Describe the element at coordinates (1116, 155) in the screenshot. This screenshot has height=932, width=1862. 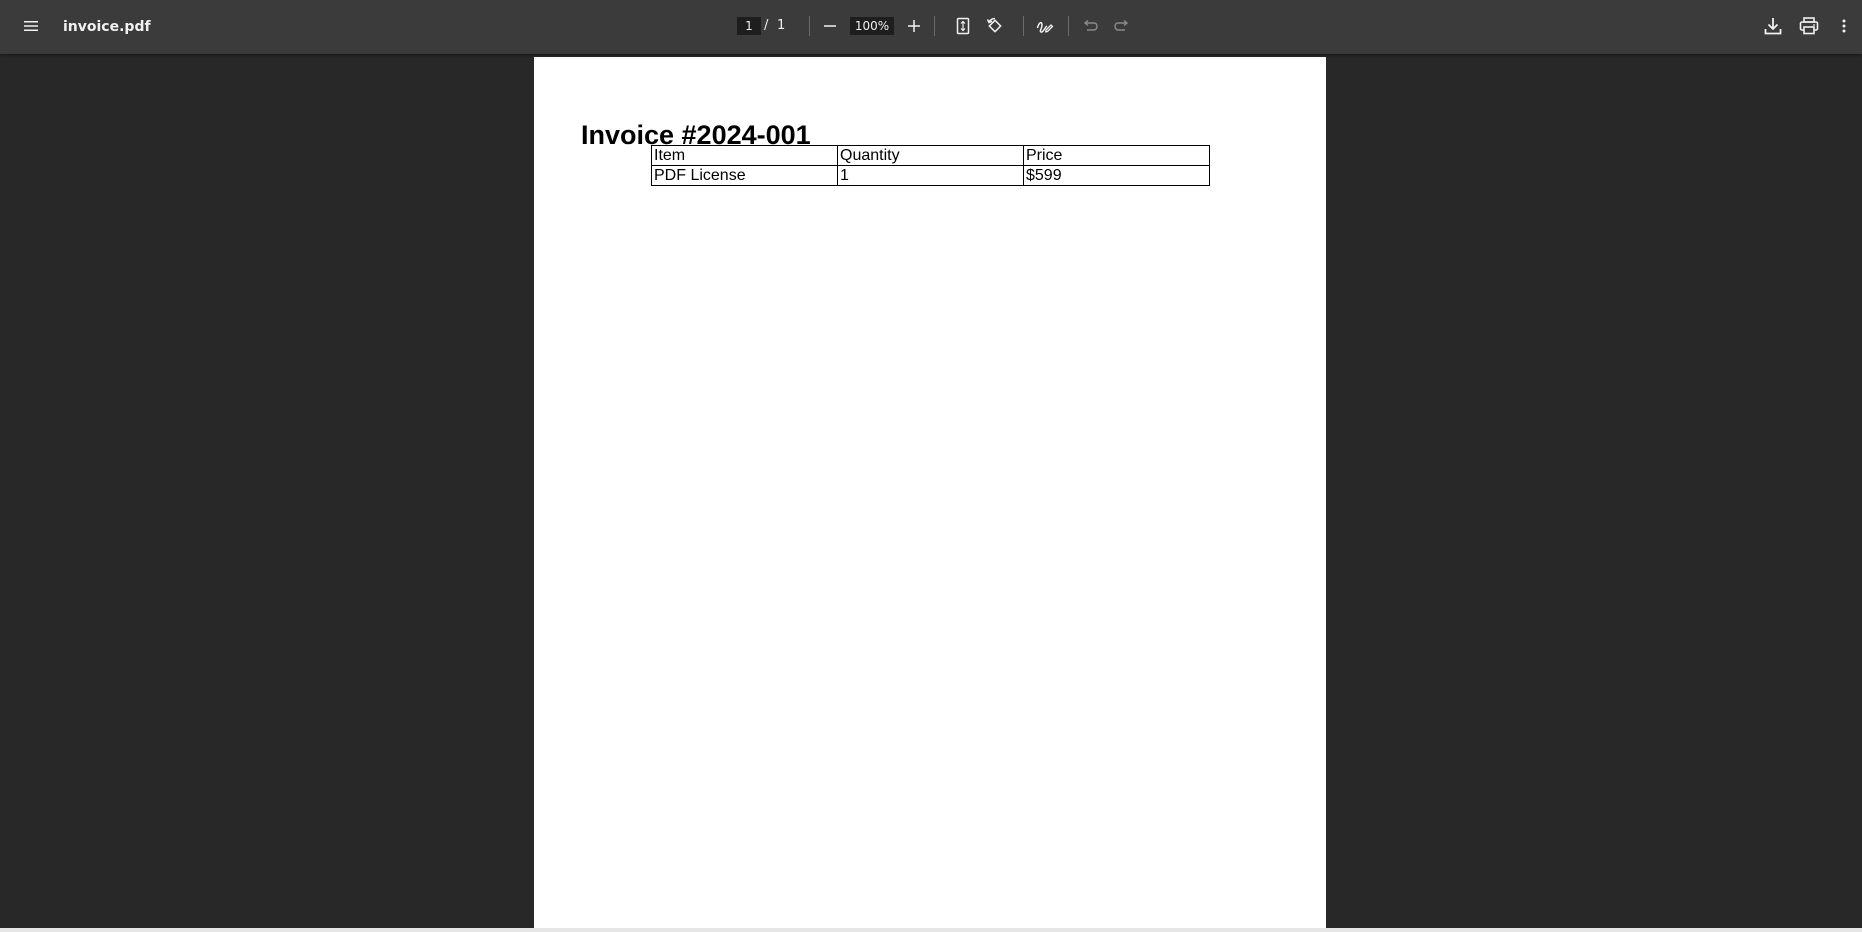
I see `table-header-price: Price` at that location.